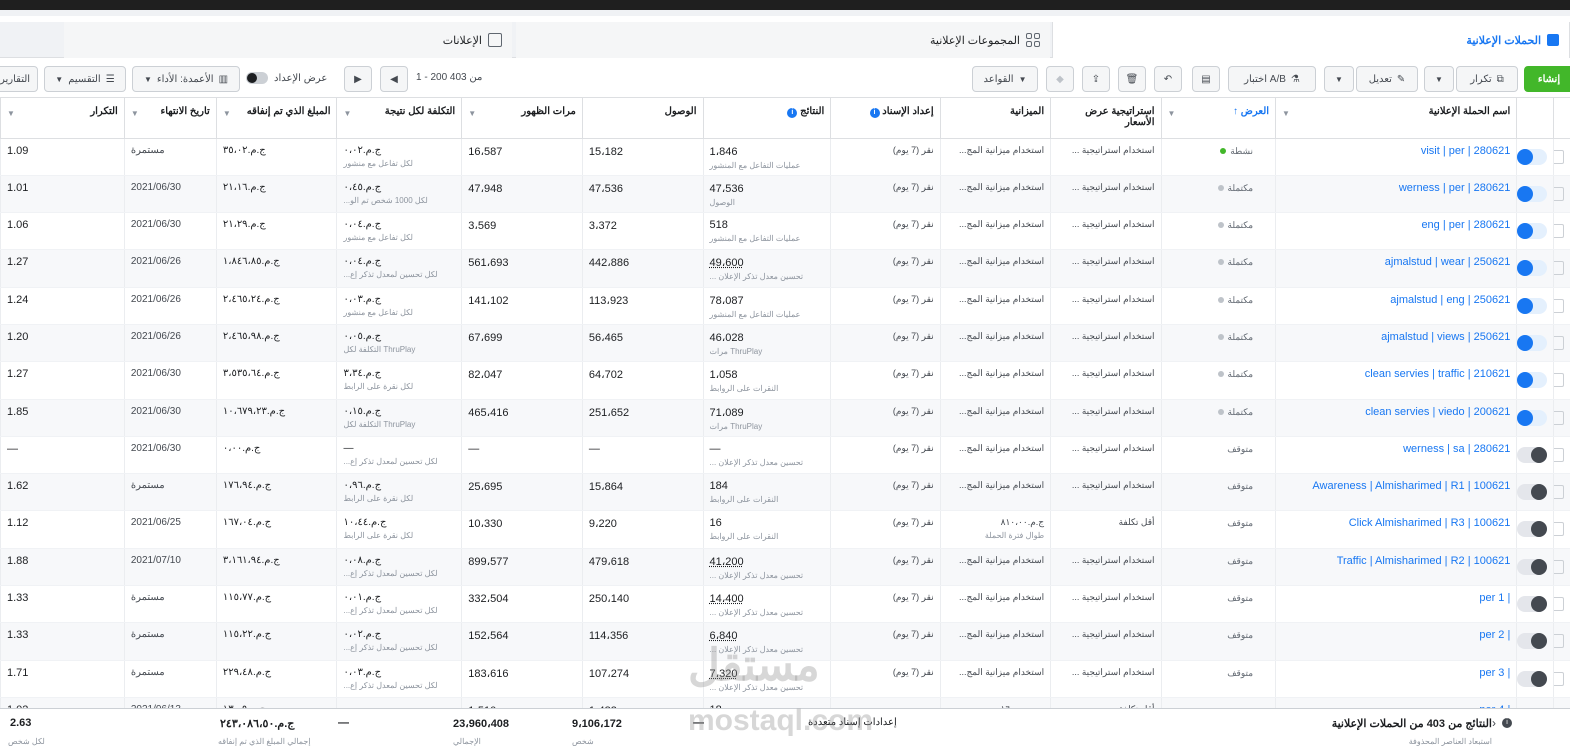 This screenshot has height=756, width=1570. Describe the element at coordinates (1311, 40) in the screenshot. I see `tab-campaigns: الحملات الإعلانية` at that location.